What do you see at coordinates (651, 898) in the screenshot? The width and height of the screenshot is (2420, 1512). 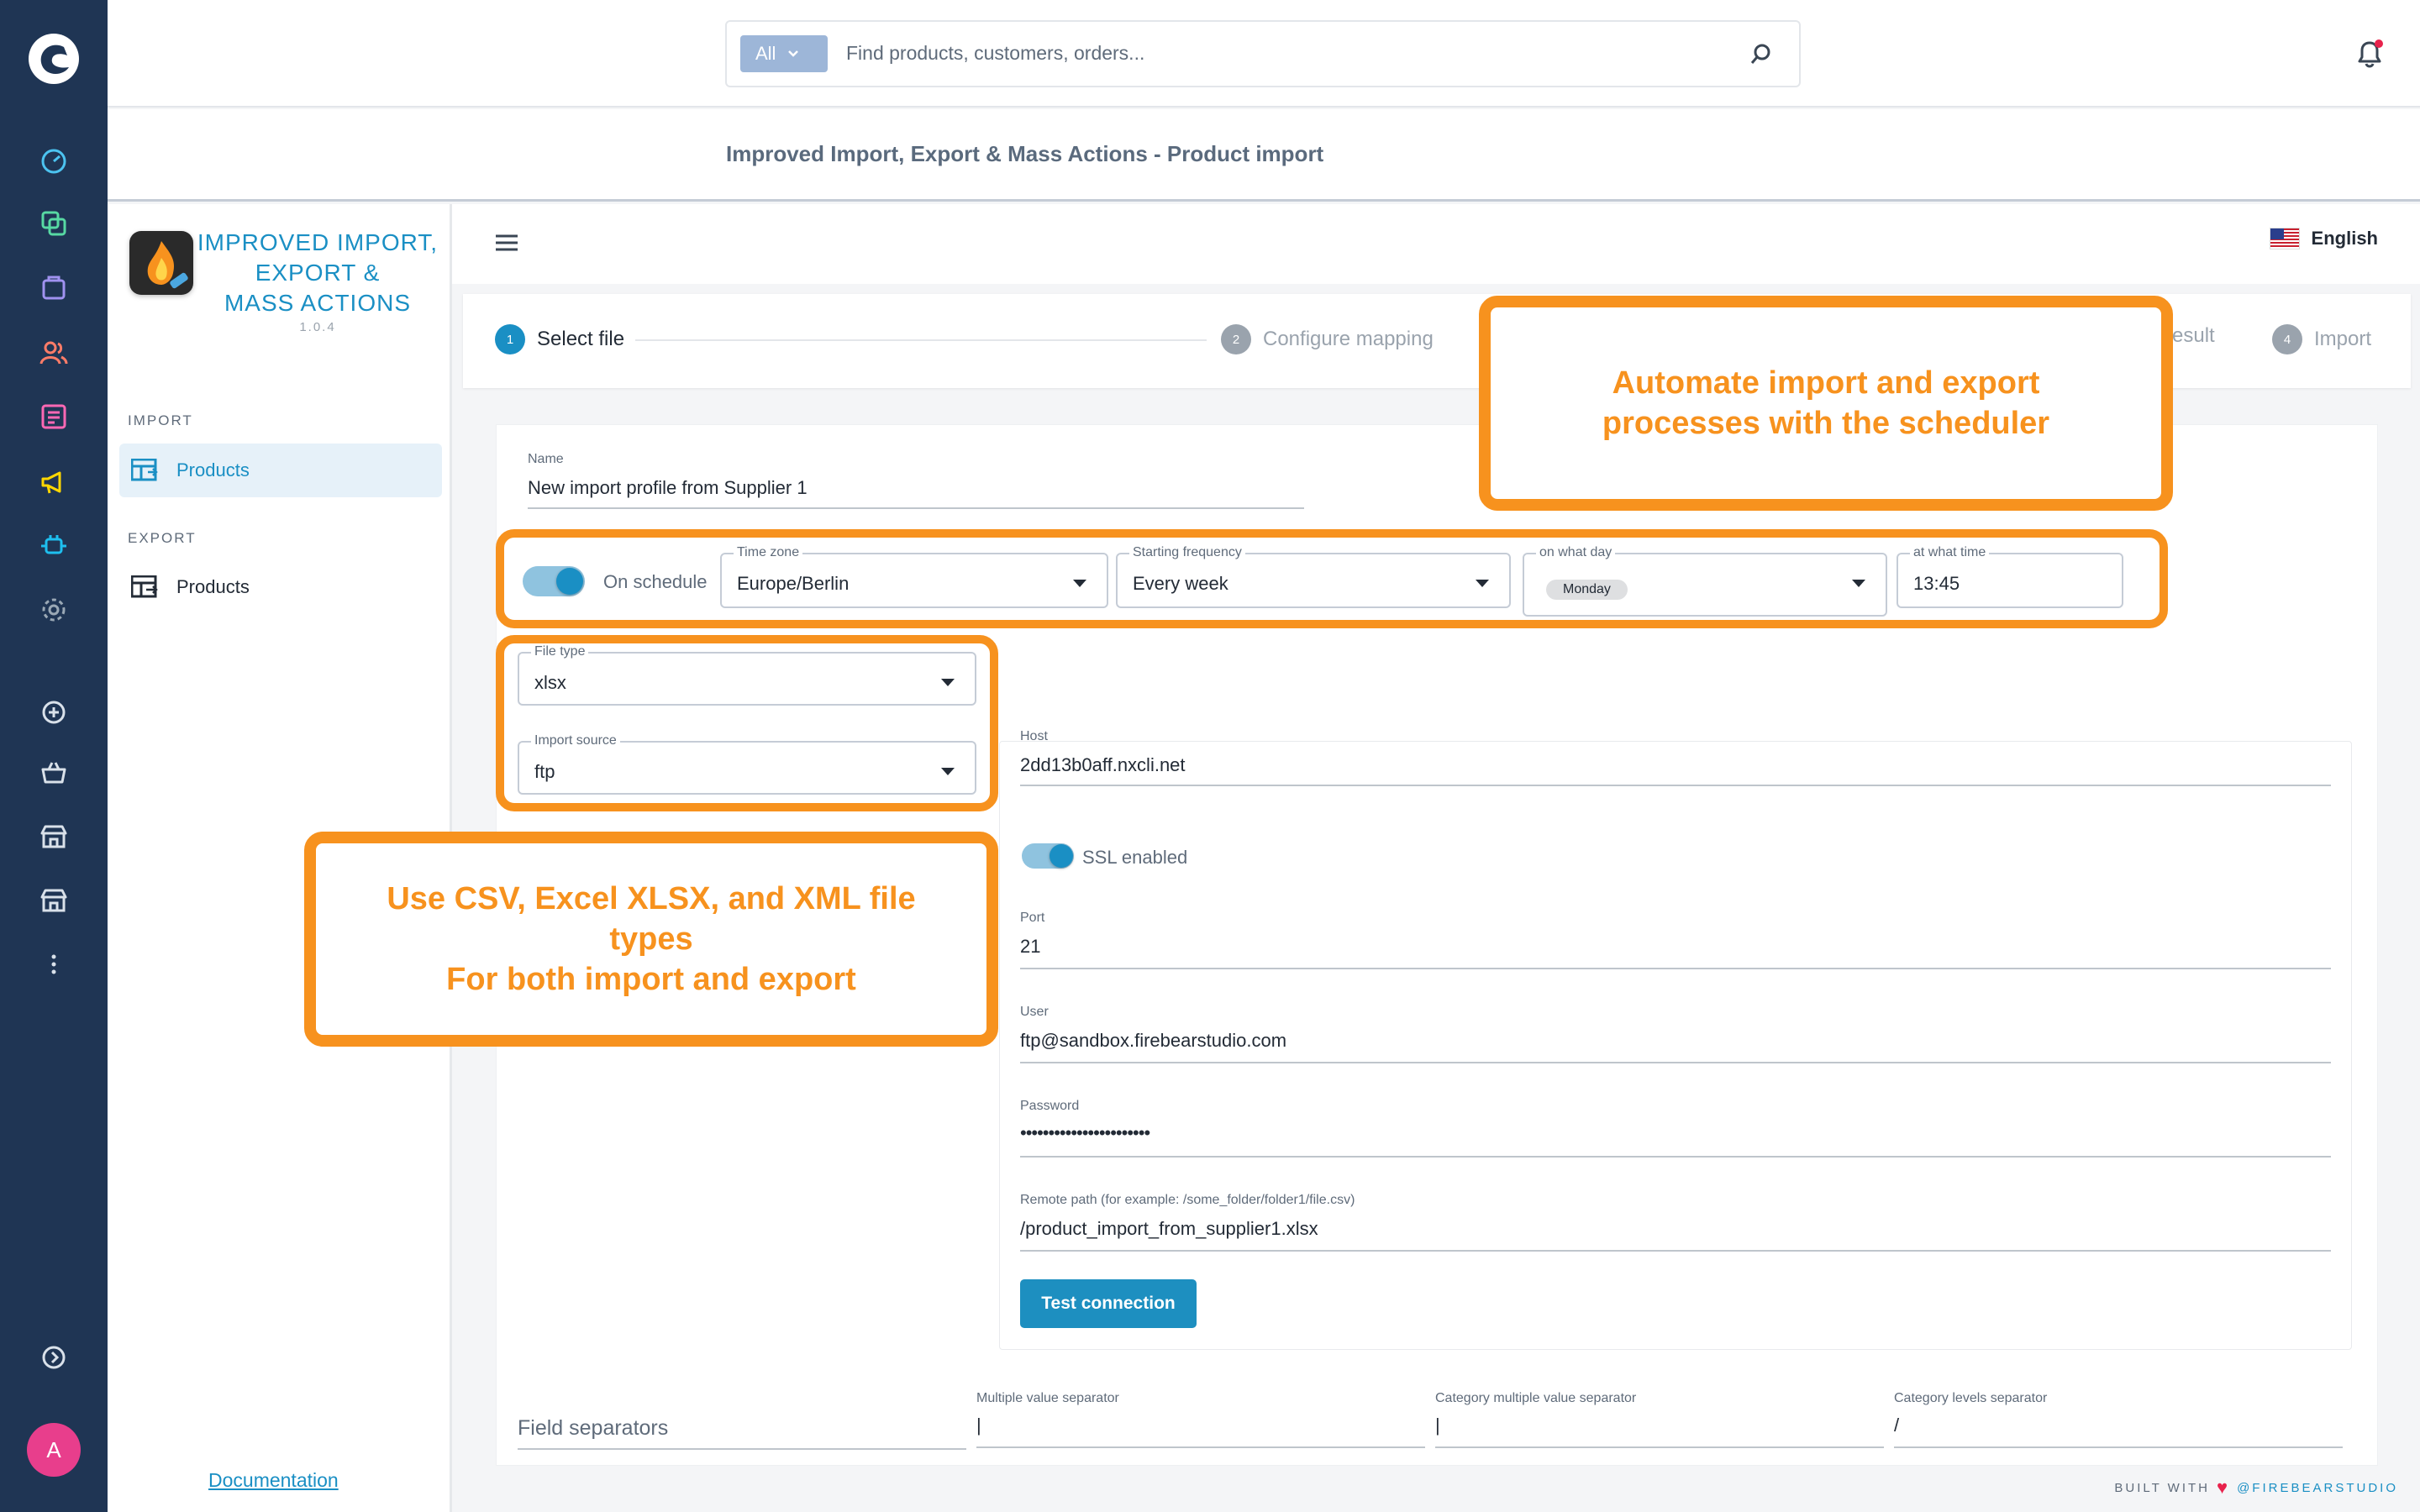 I see `callout-line: Use CSV, Excel XLSX, and XML file` at bounding box center [651, 898].